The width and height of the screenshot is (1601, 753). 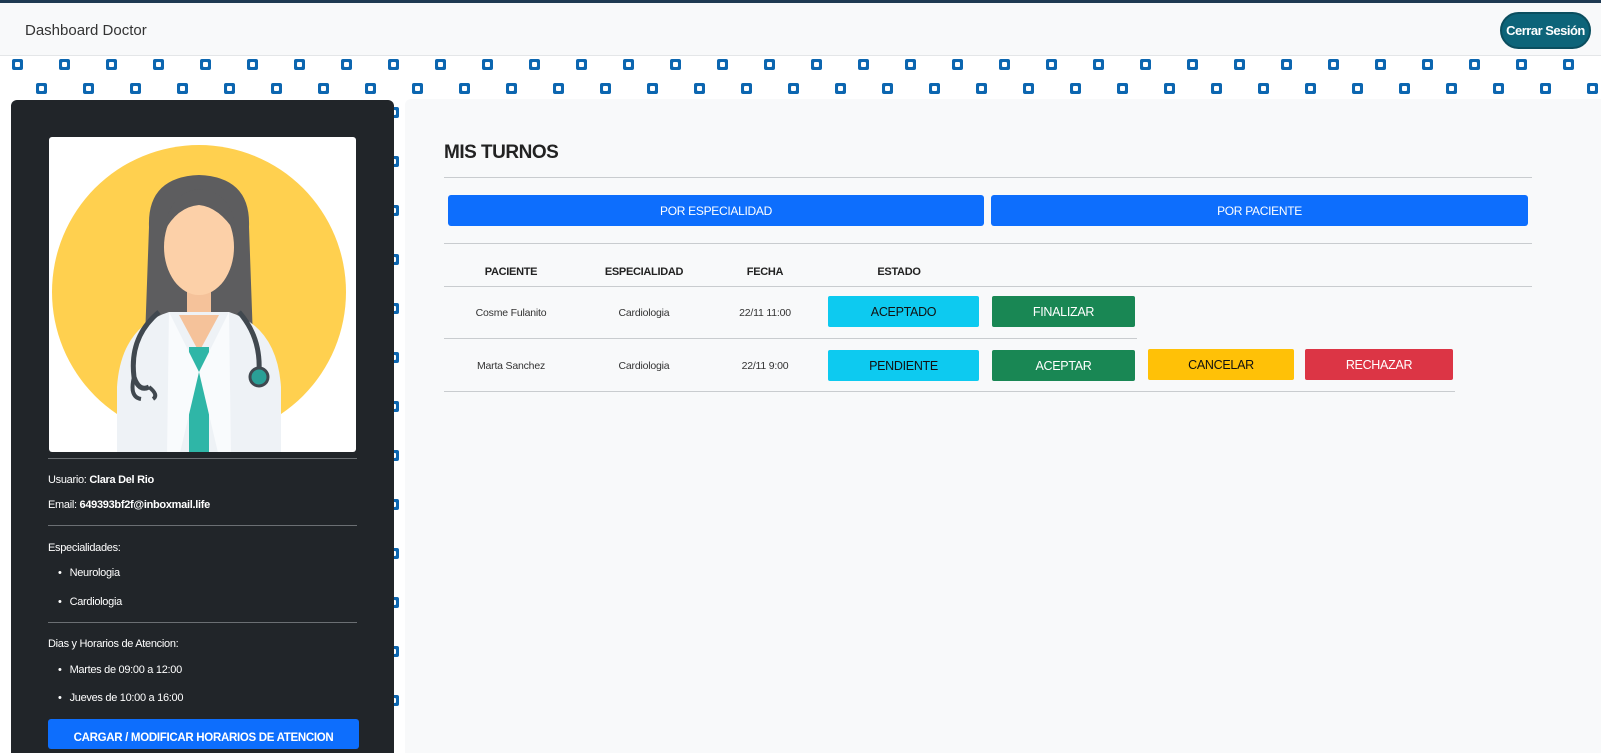 What do you see at coordinates (511, 272) in the screenshot?
I see `column-header-paciente: PACIENTE` at bounding box center [511, 272].